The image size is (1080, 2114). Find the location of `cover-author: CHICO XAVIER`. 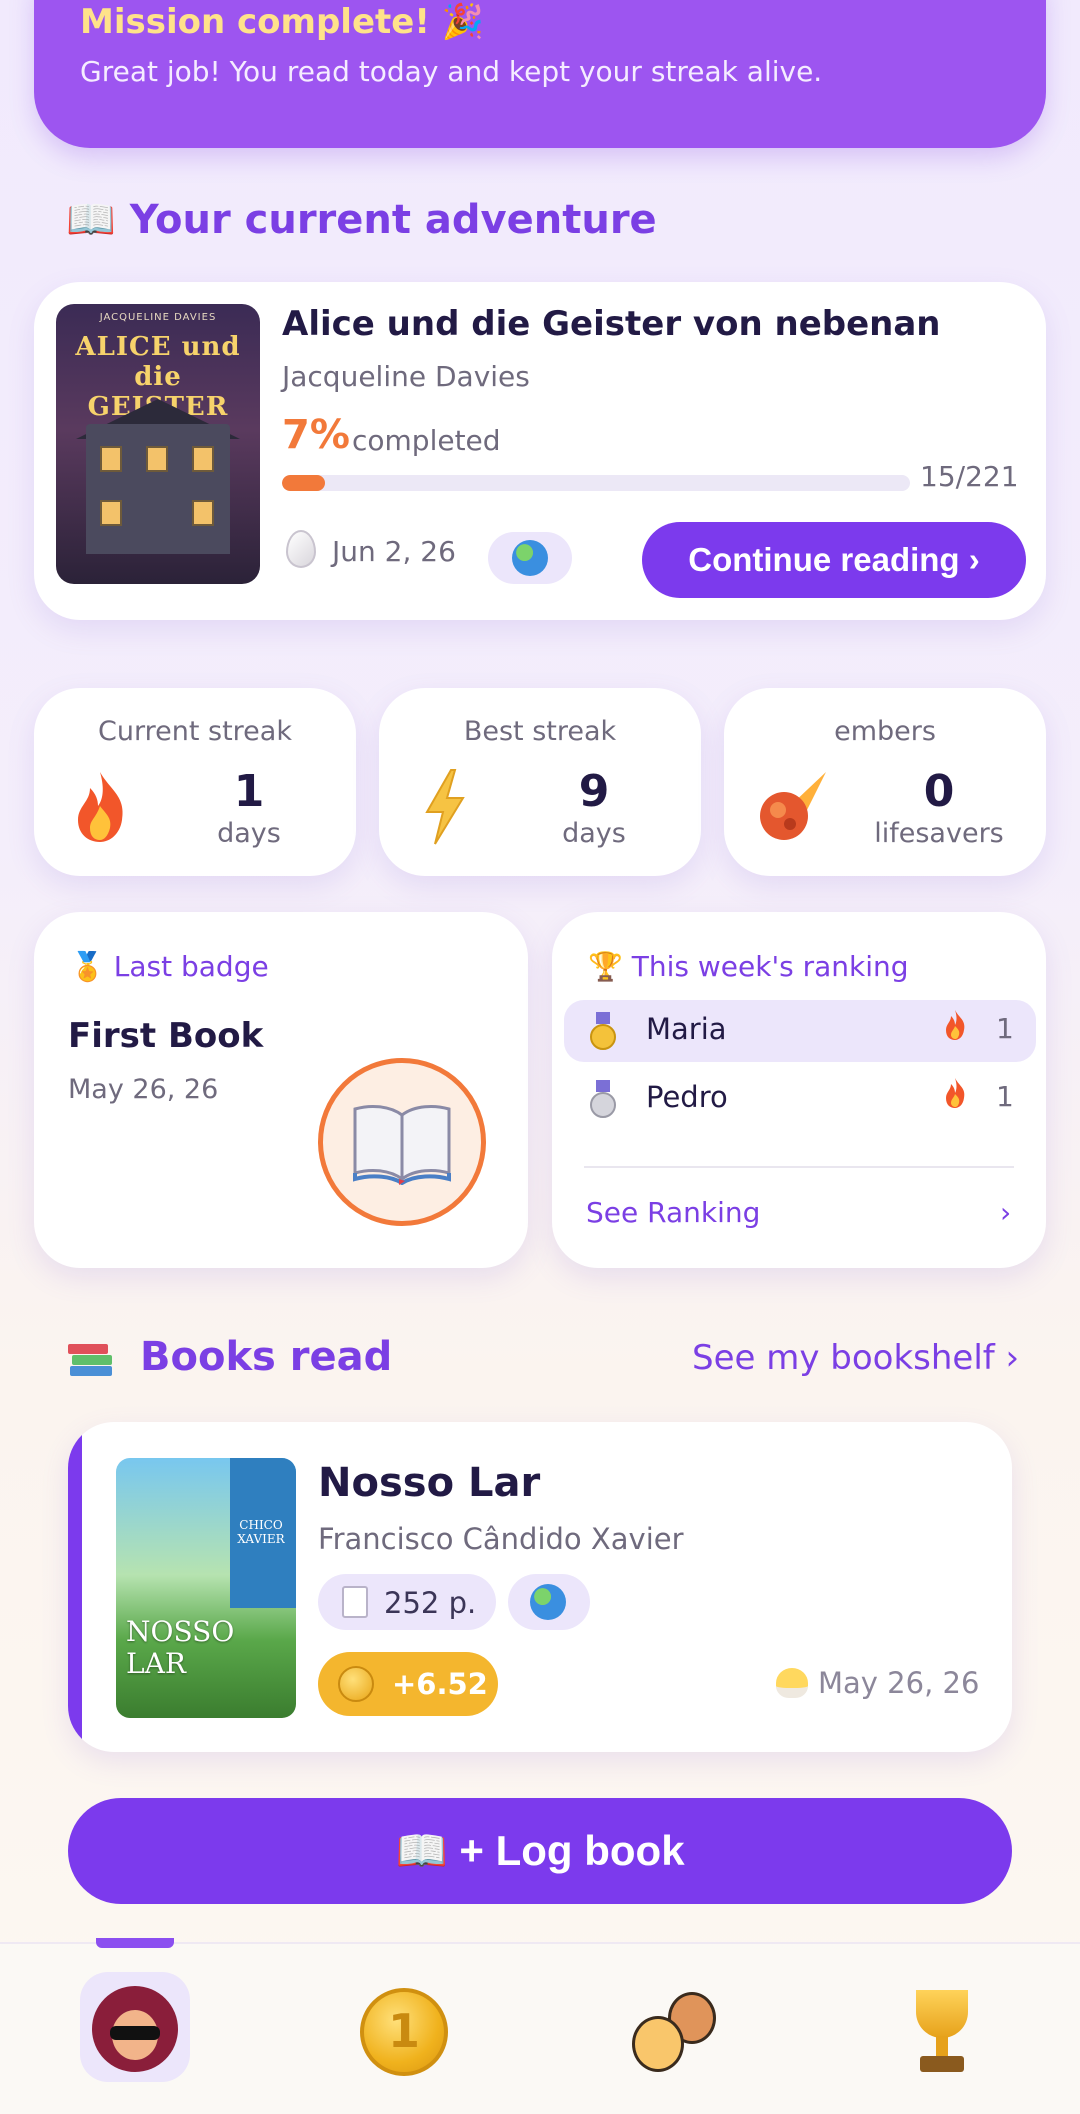

cover-author: CHICO XAVIER is located at coordinates (261, 1532).